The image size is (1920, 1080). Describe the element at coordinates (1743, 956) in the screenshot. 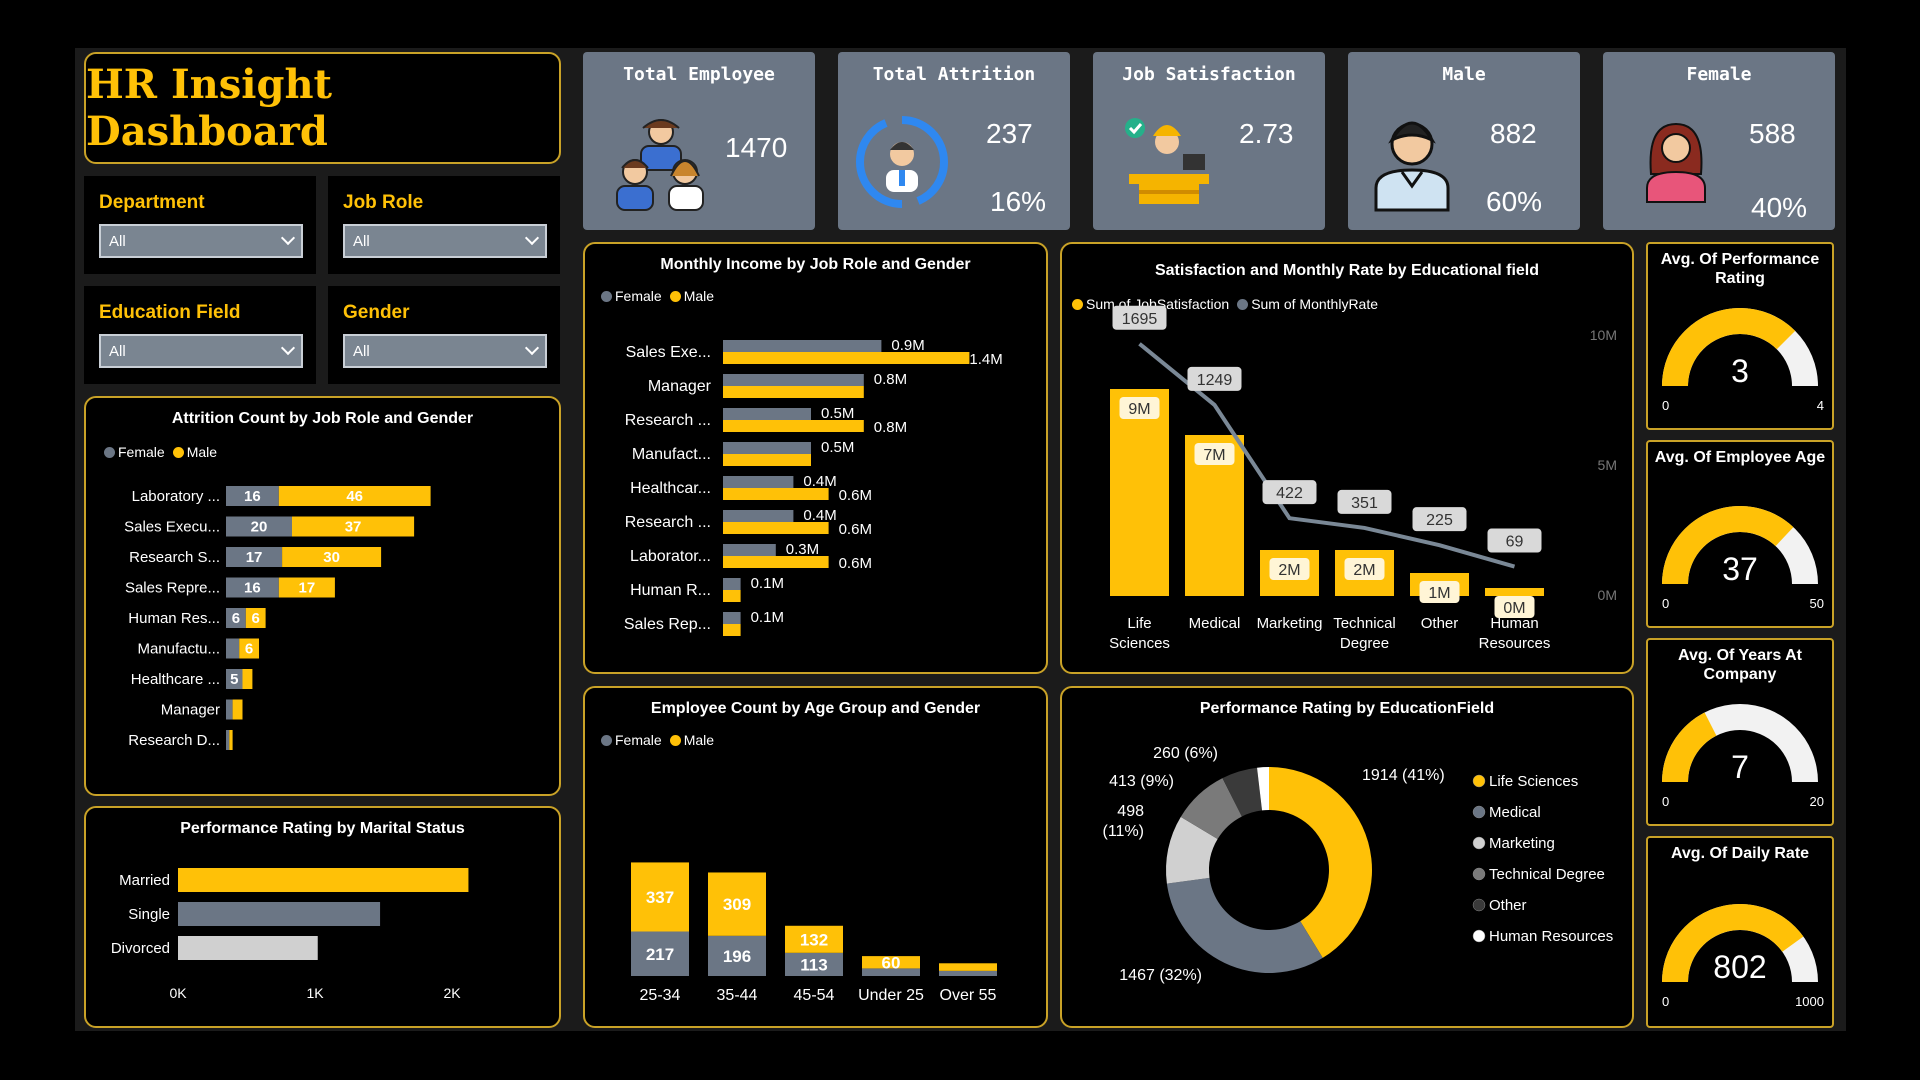

I see `gauge-chart: 802 0 1000` at that location.